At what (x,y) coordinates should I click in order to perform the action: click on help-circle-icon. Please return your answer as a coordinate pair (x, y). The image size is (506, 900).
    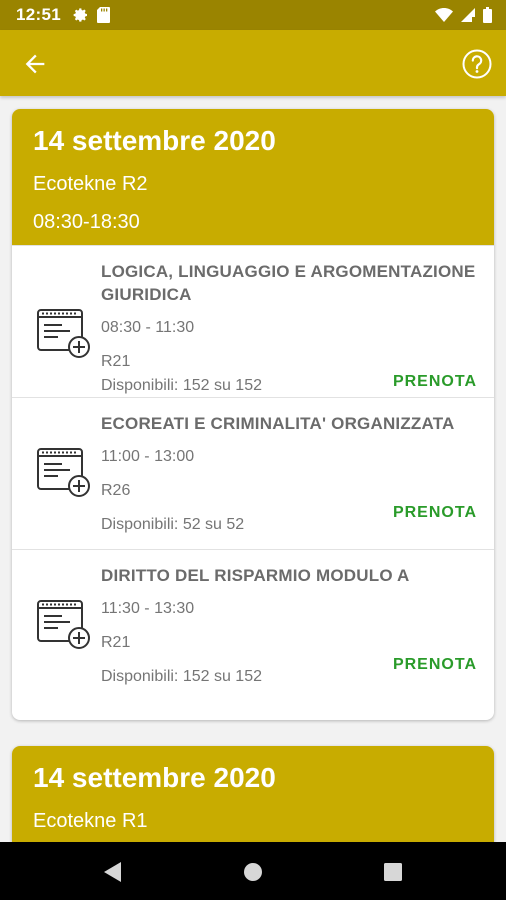
    Looking at the image, I should click on (477, 64).